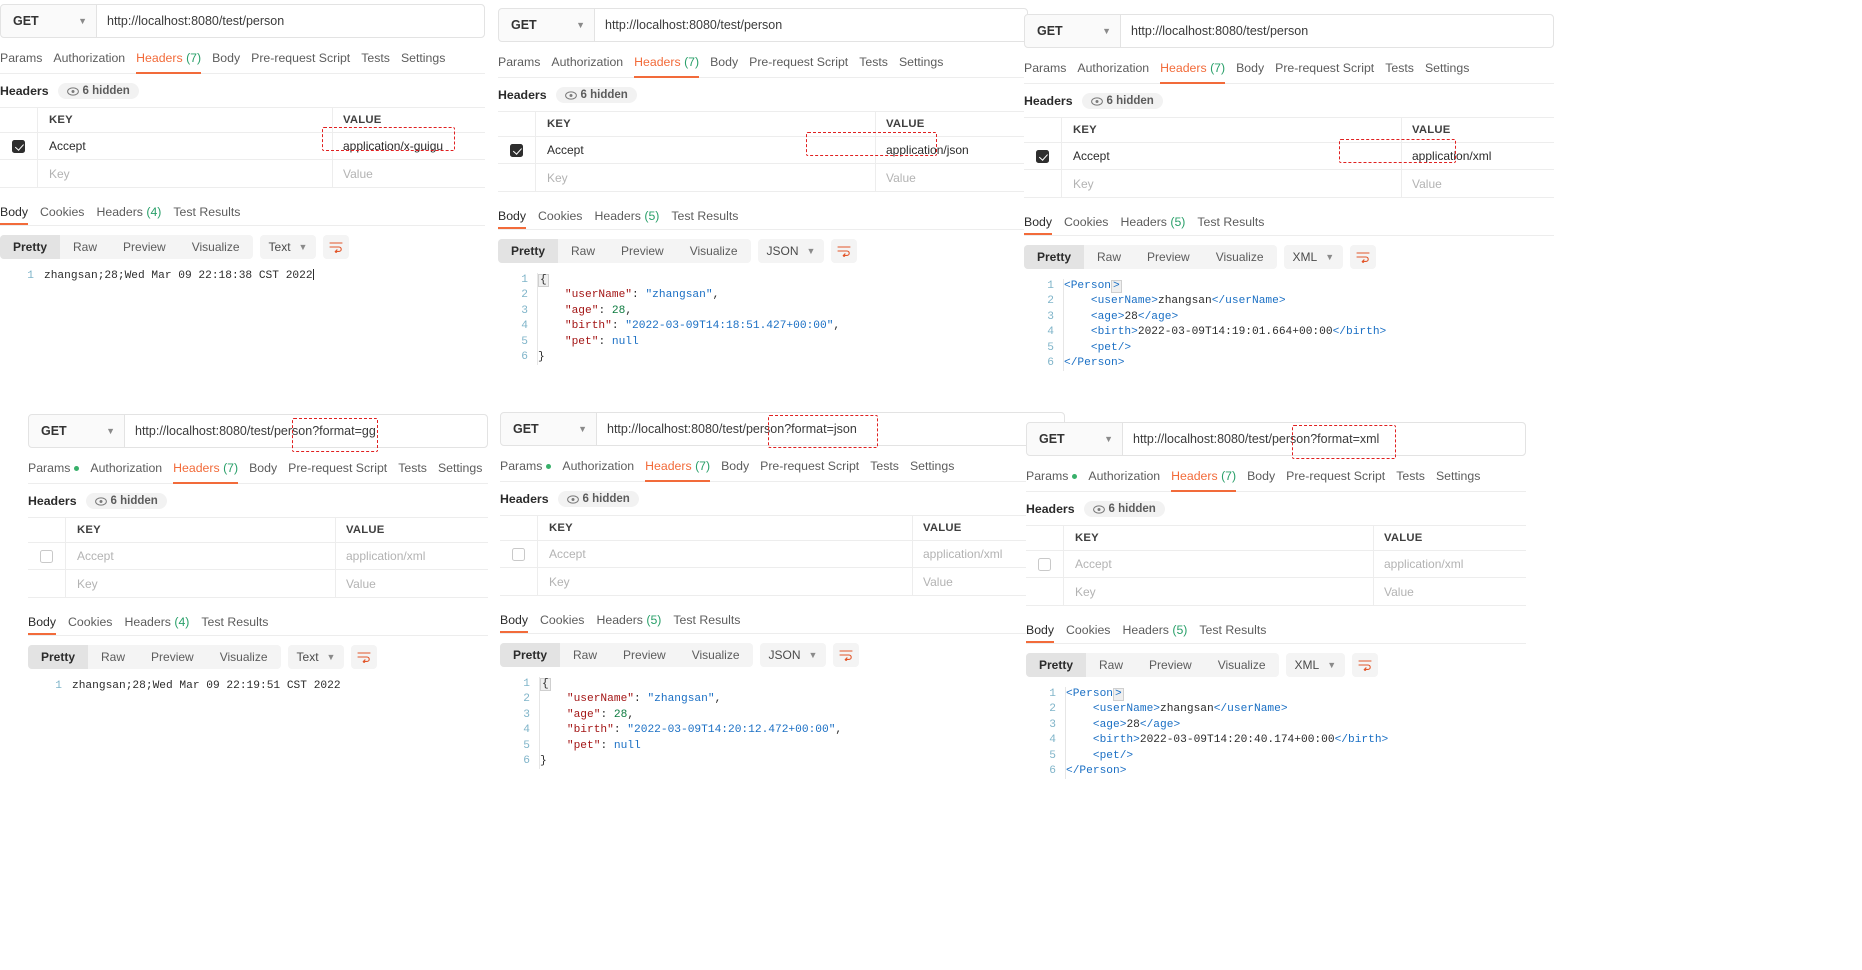 Image resolution: width=1862 pixels, height=970 pixels. What do you see at coordinates (1315, 665) in the screenshot?
I see `body-format-select: XML ▼` at bounding box center [1315, 665].